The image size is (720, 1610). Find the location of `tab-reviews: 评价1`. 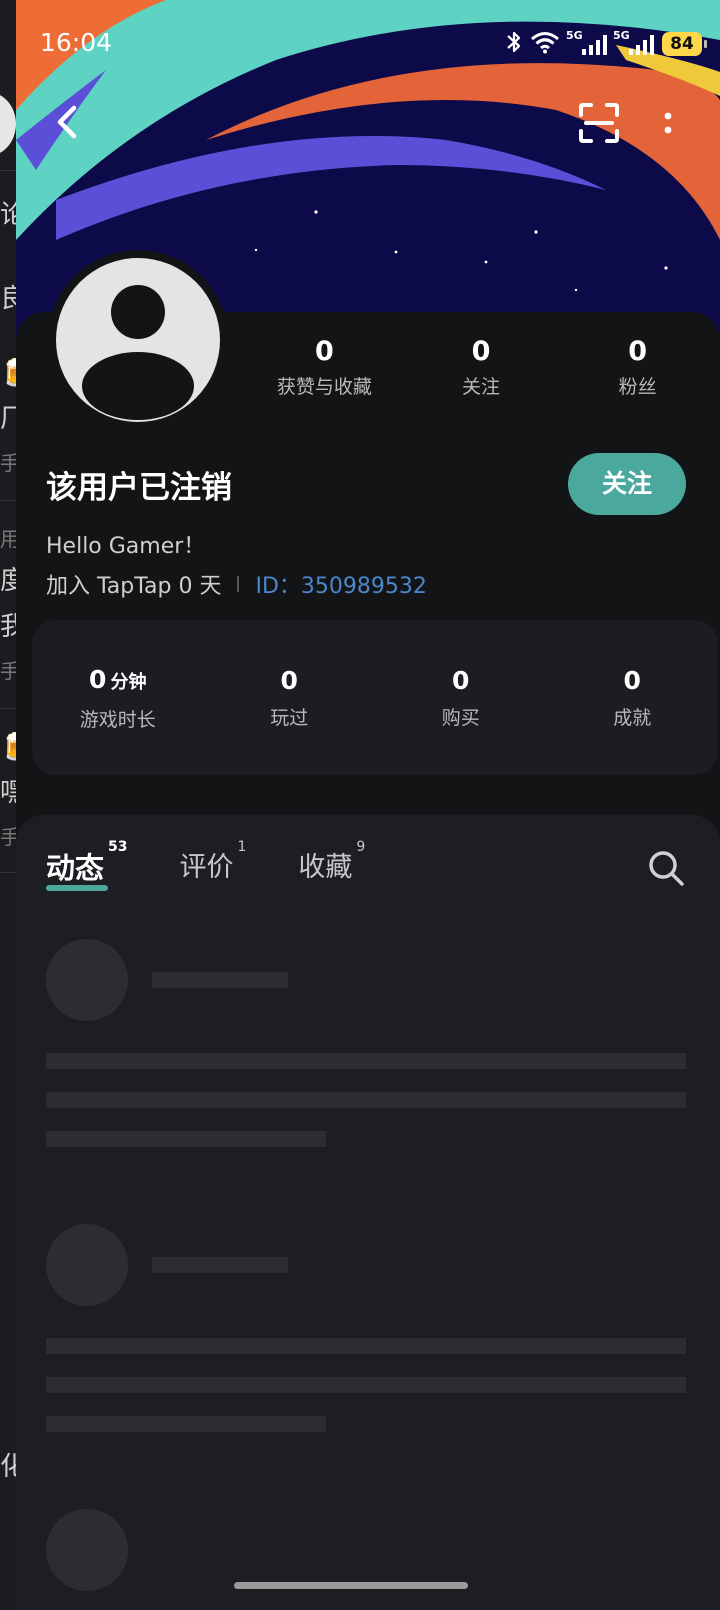

tab-reviews: 评价1 is located at coordinates (213, 861).